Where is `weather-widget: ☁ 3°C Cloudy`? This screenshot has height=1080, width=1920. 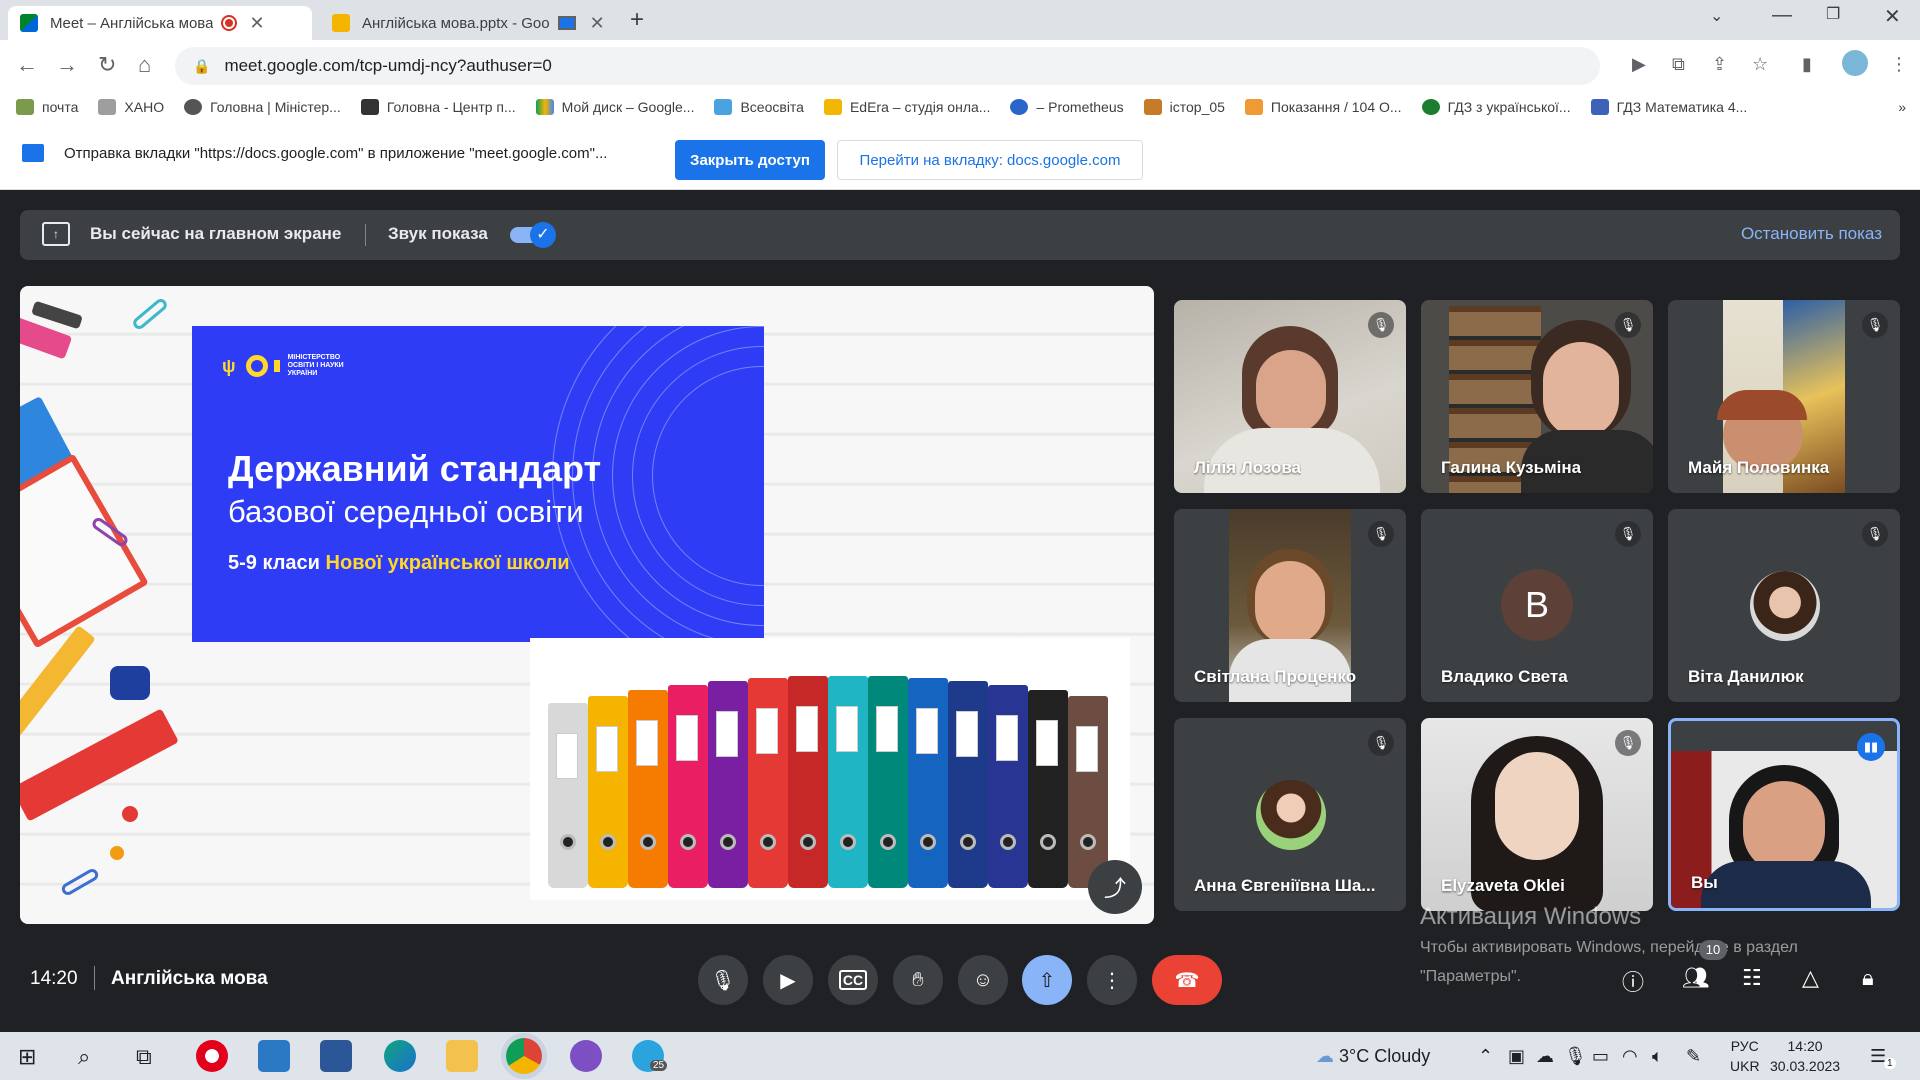 weather-widget: ☁ 3°C Cloudy is located at coordinates (1373, 1056).